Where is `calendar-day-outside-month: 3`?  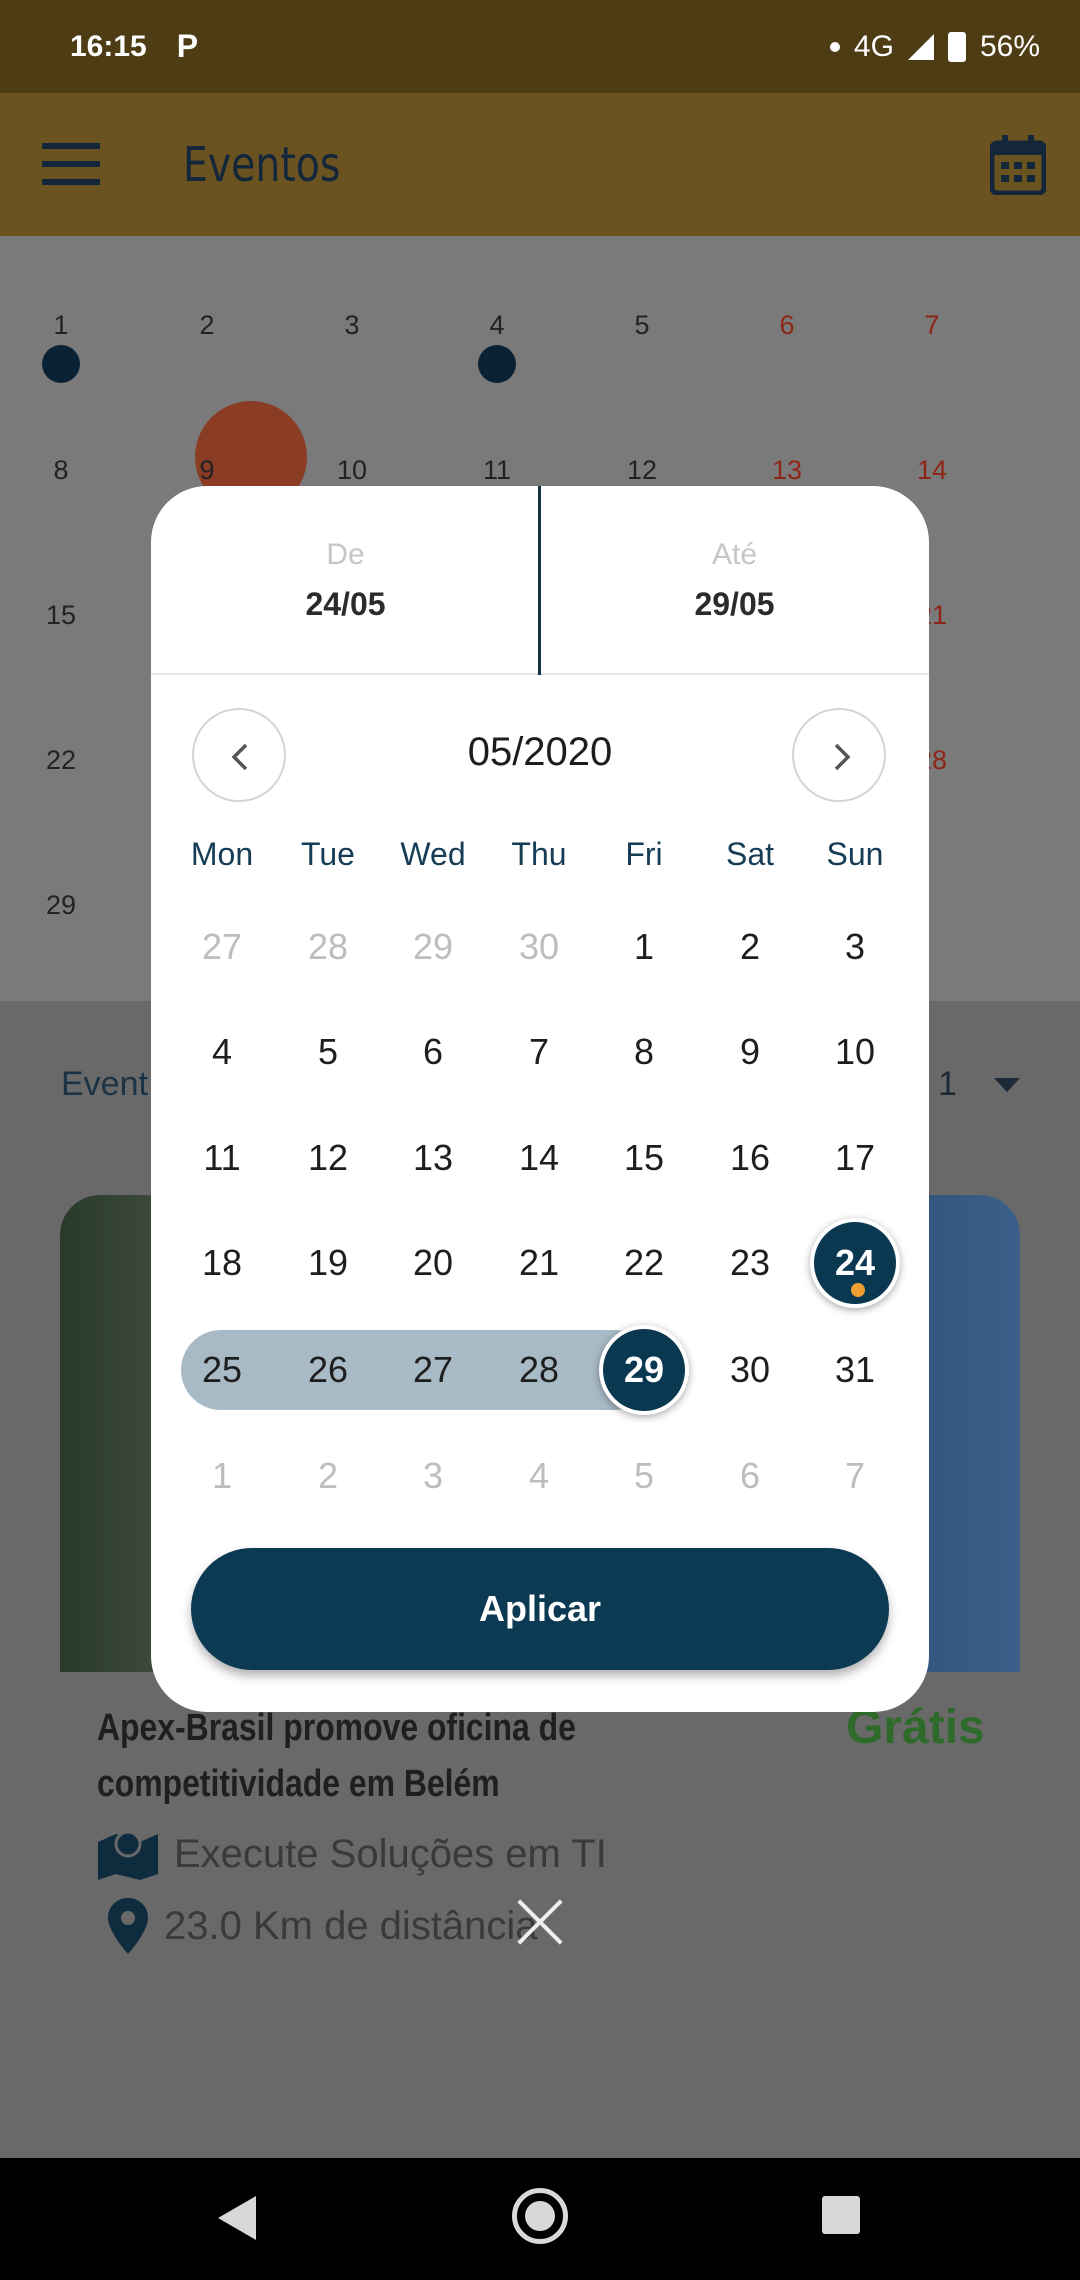 calendar-day-outside-month: 3 is located at coordinates (433, 1475).